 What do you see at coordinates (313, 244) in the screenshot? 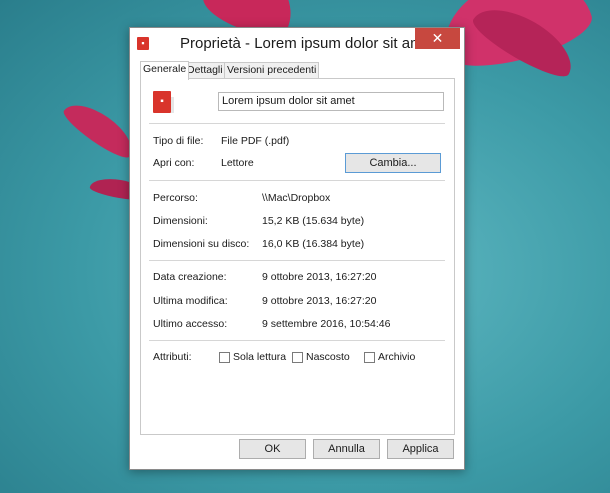
I see `disk-size-value: 16,0 KB (16.384 byte)` at bounding box center [313, 244].